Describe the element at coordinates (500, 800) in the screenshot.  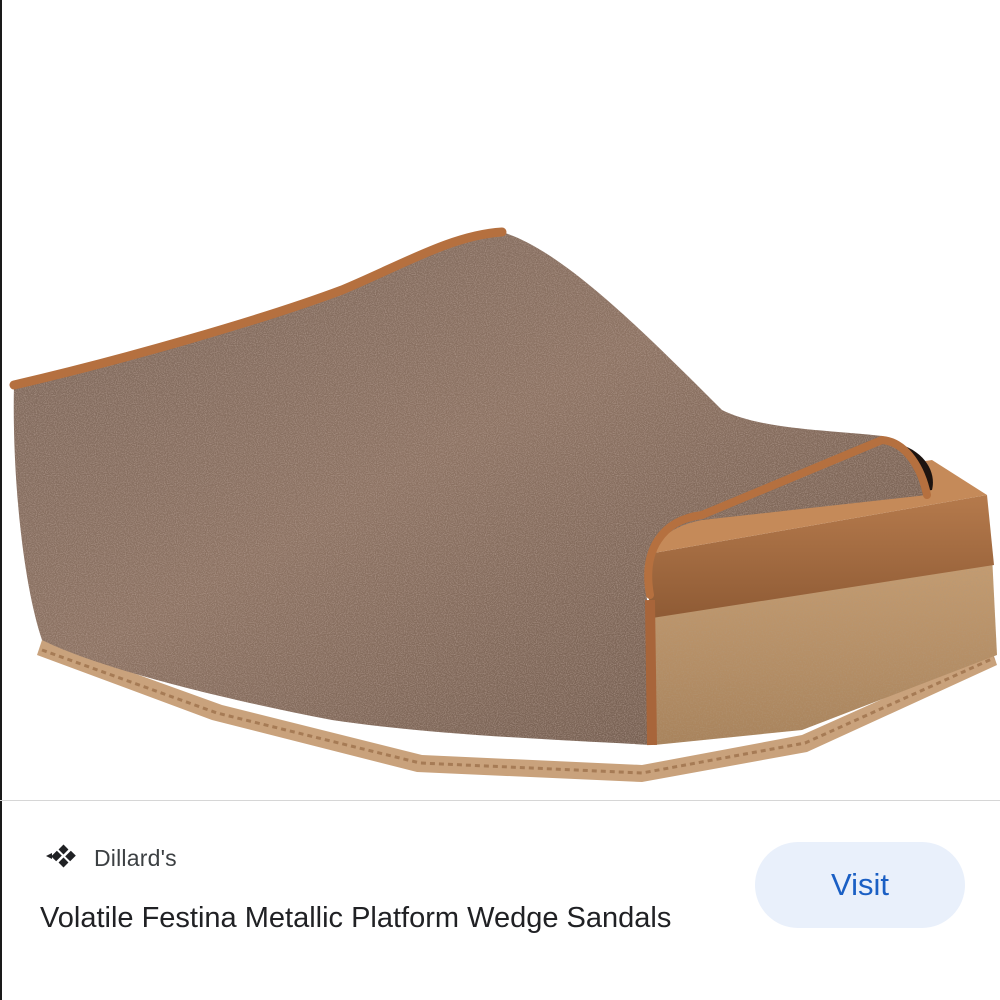
I see `divider` at that location.